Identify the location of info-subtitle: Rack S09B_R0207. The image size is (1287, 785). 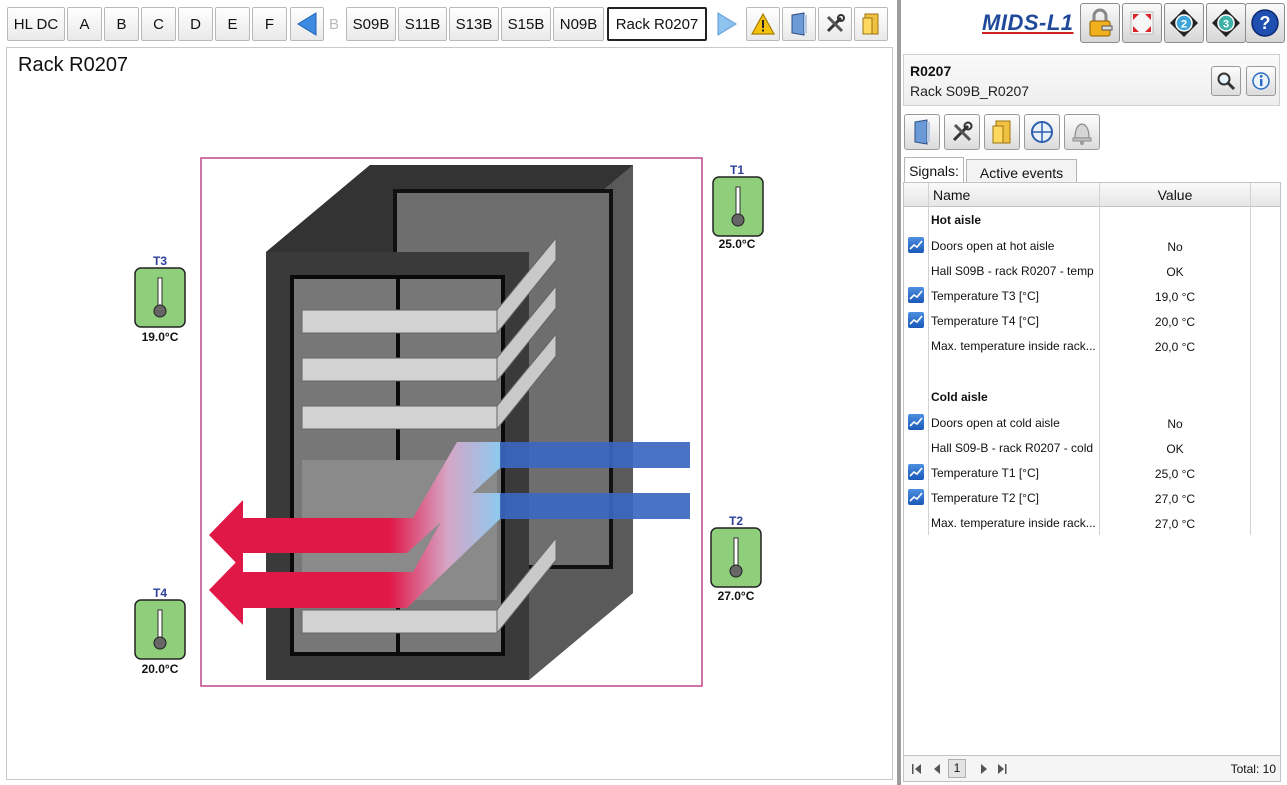
(970, 91).